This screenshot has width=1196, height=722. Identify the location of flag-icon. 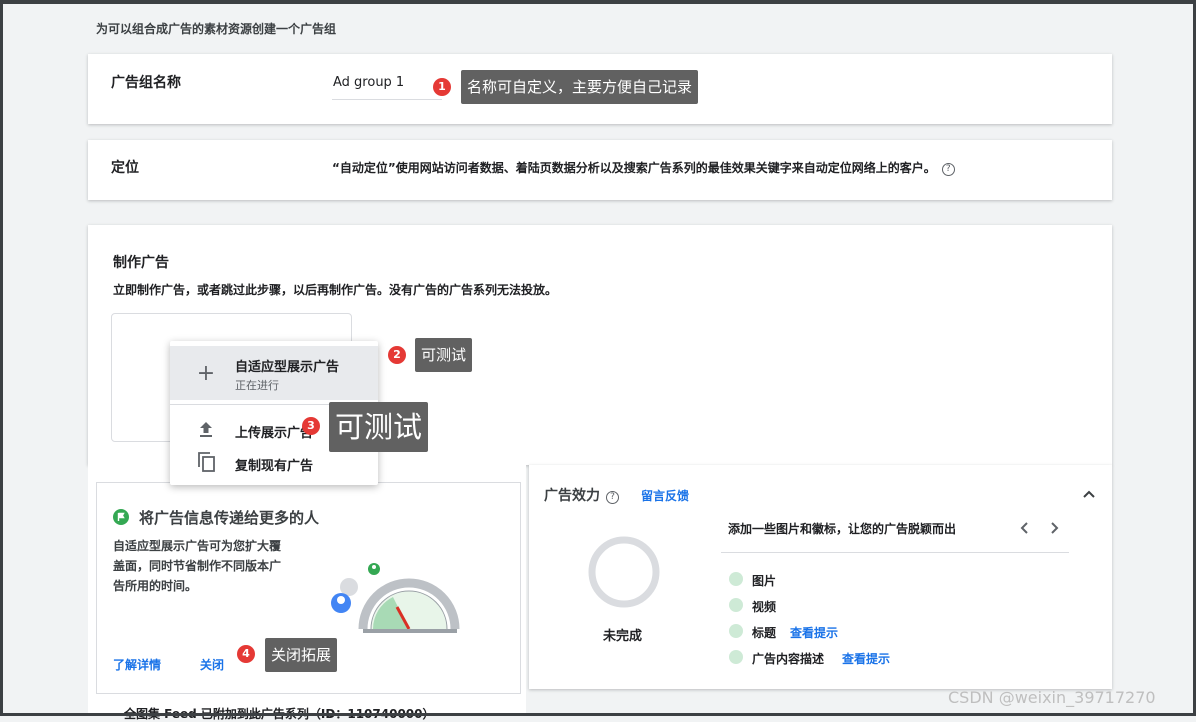
(121, 517).